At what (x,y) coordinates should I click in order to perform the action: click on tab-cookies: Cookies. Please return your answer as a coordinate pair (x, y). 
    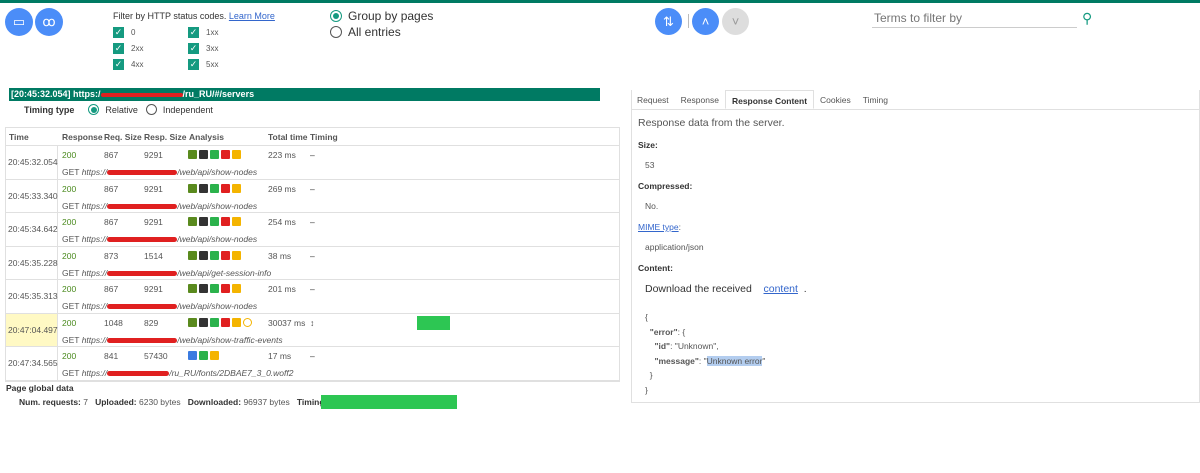
    Looking at the image, I should click on (835, 99).